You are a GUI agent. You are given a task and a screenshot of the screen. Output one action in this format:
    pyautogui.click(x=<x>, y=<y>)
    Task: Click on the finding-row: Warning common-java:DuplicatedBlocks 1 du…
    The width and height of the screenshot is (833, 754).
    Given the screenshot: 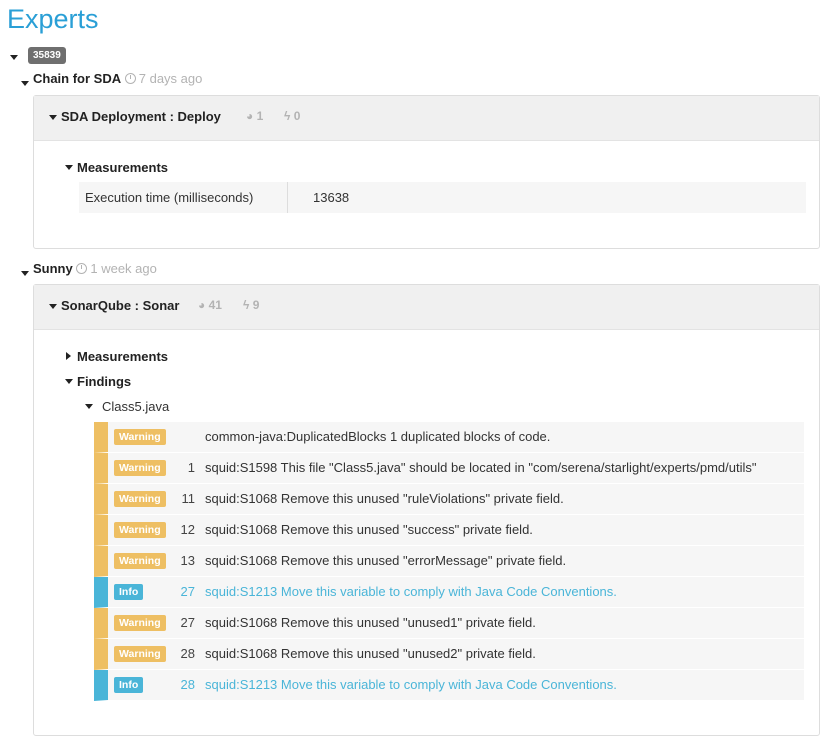 What is the action you would take?
    pyautogui.click(x=449, y=437)
    